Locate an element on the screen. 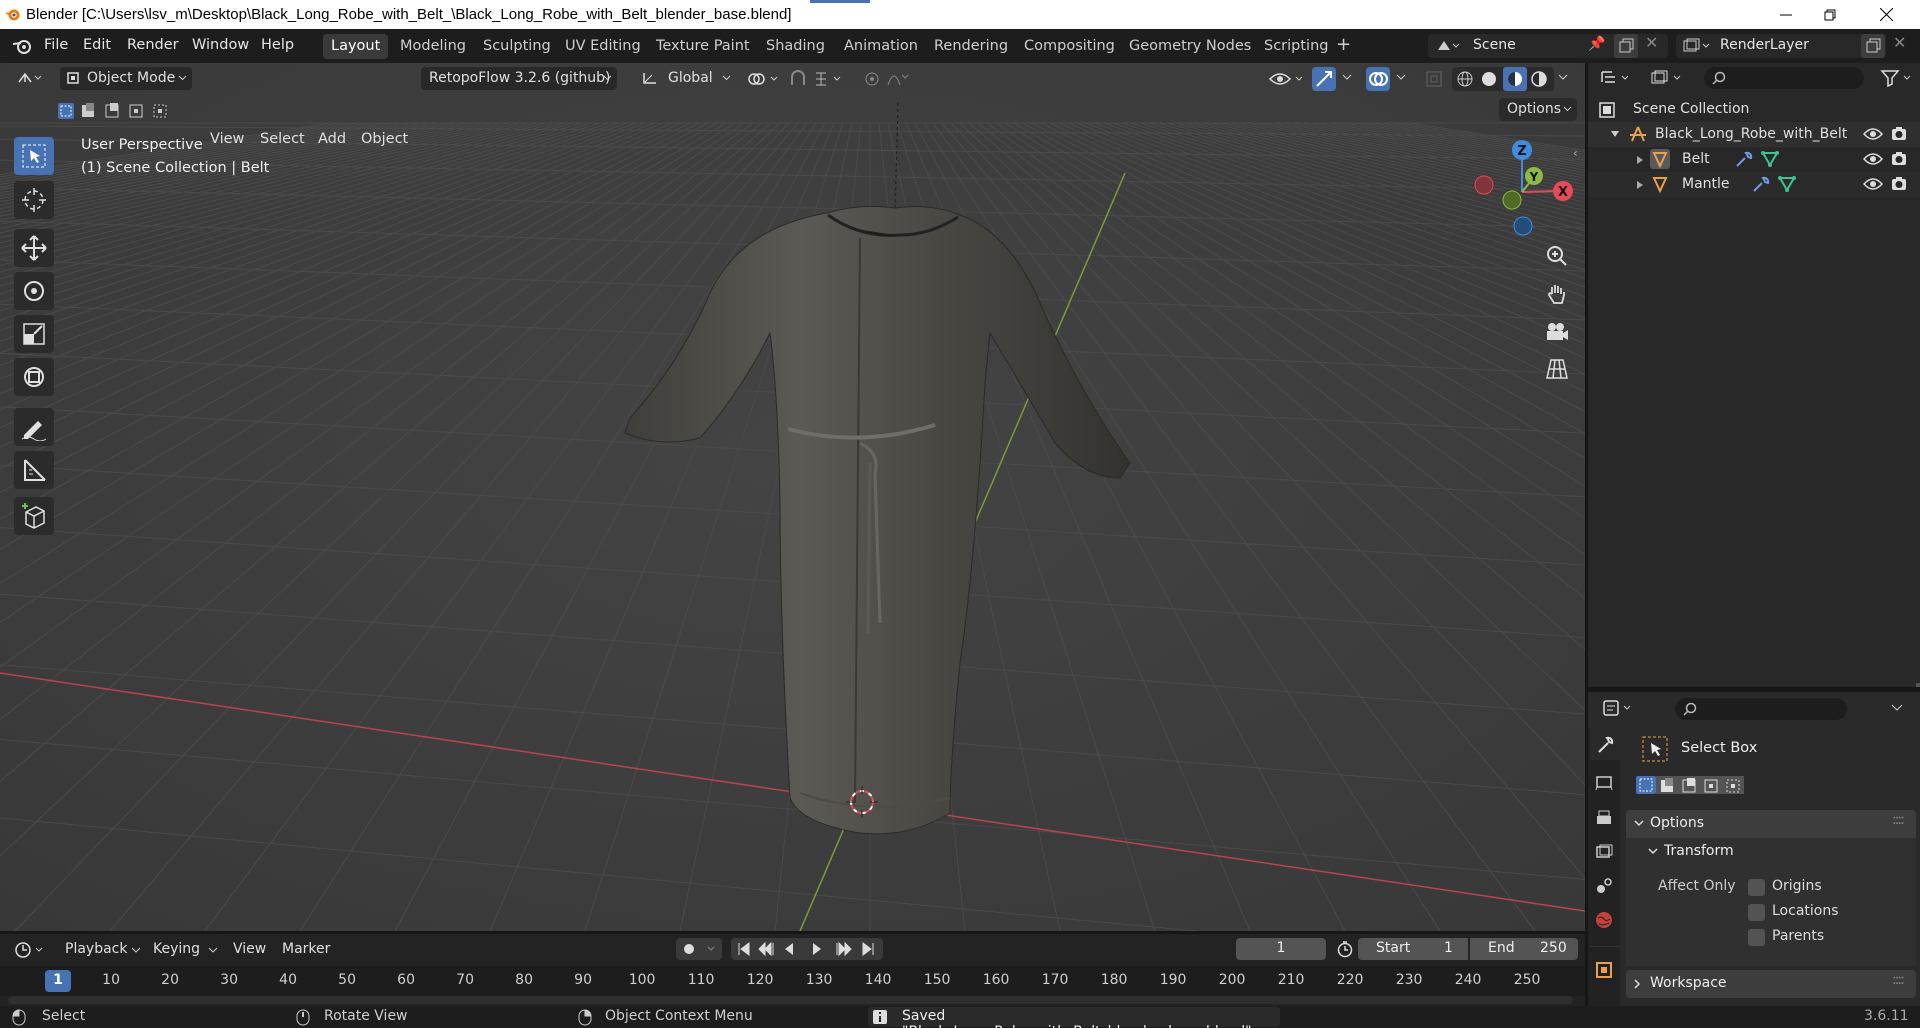  view-layer-properties-icon is located at coordinates (1604, 852).